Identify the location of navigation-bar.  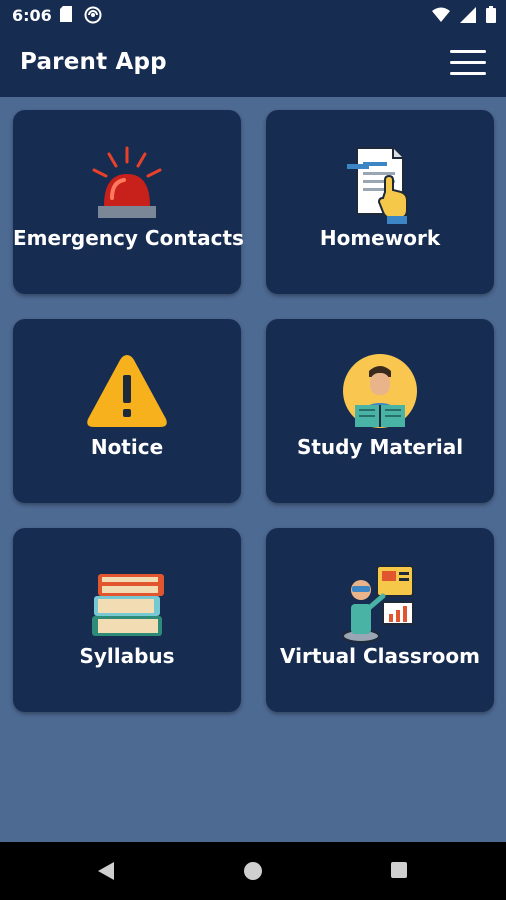
(253, 871).